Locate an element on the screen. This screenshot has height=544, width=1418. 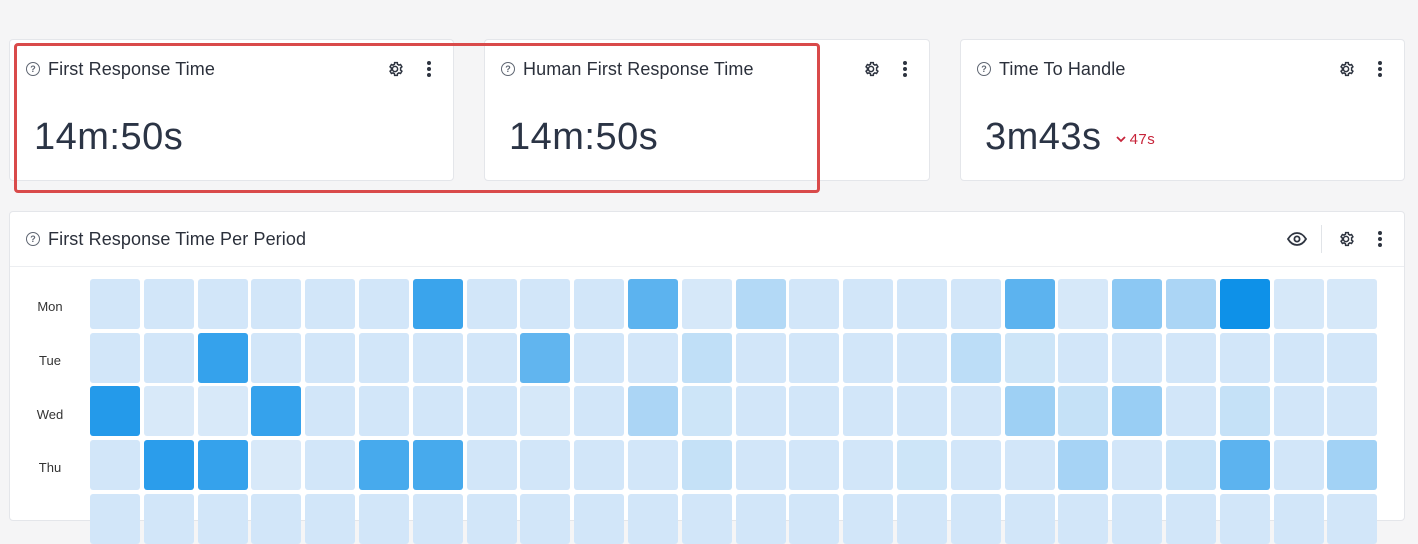
eye-icon is located at coordinates (1297, 239).